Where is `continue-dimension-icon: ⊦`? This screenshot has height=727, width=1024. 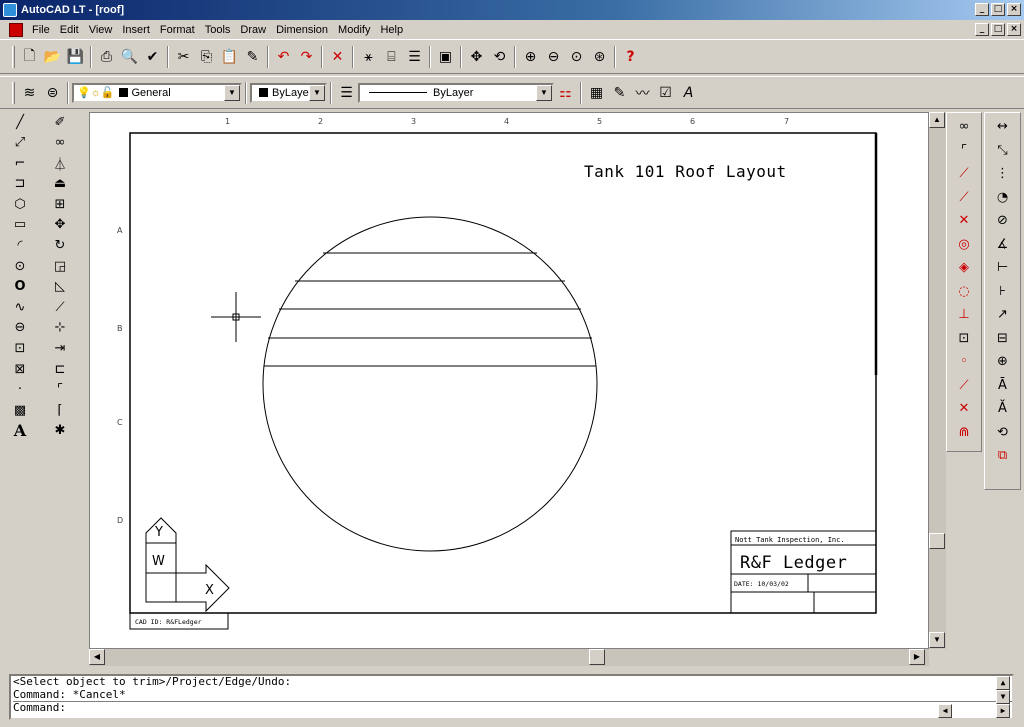
continue-dimension-icon: ⊦ is located at coordinates (1003, 292).